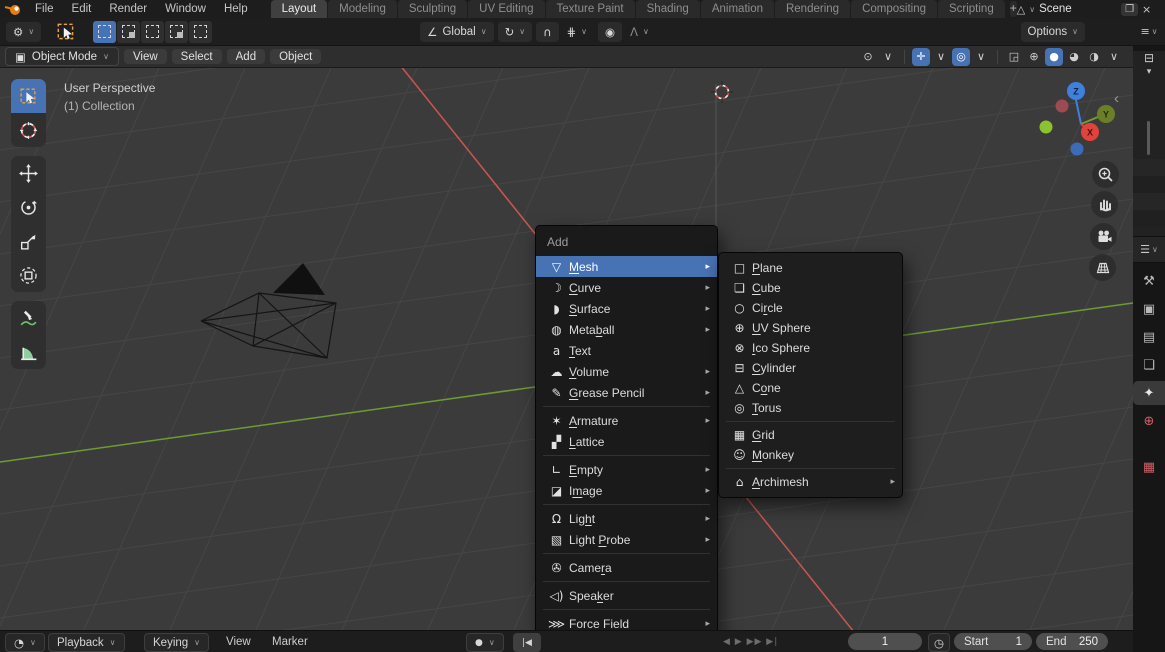  I want to click on workspace-tab-rendering: Rendering, so click(812, 9).